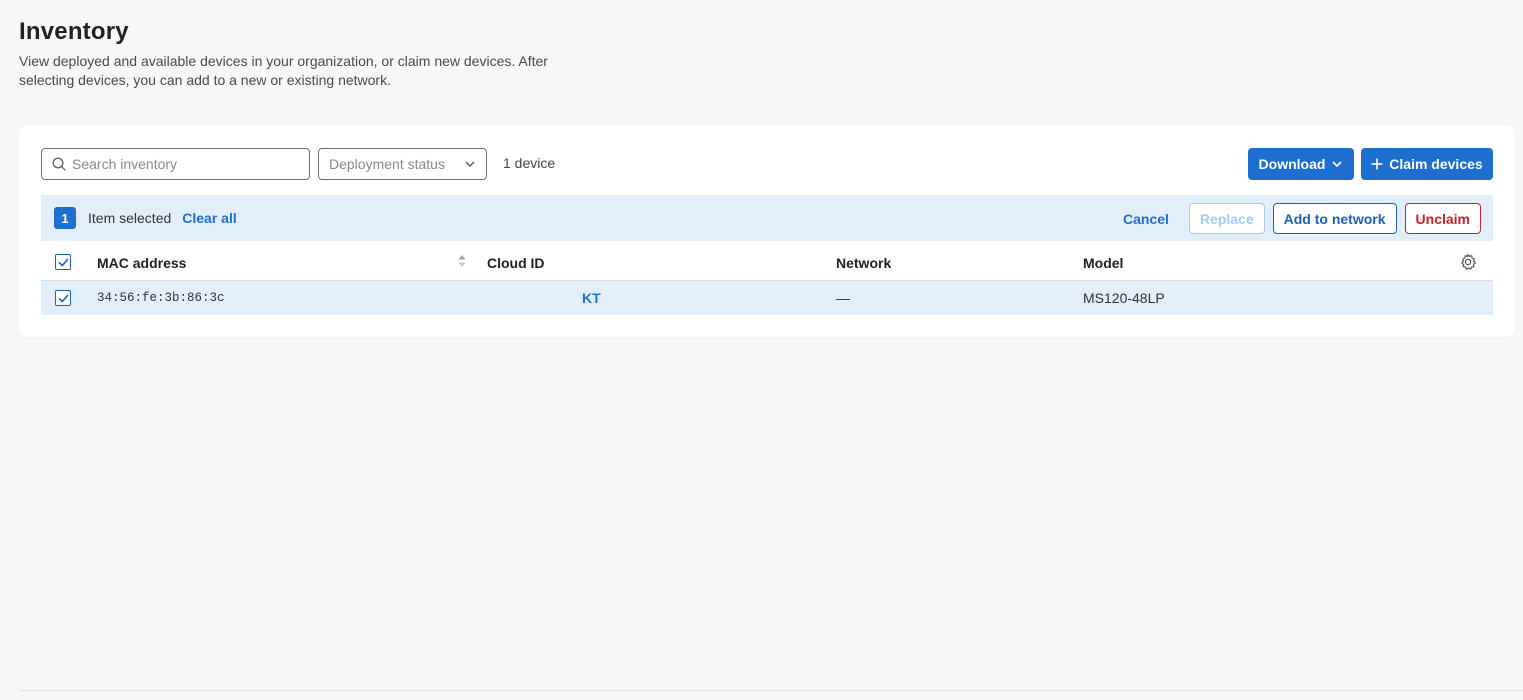 This screenshot has width=1523, height=700. What do you see at coordinates (1334, 218) in the screenshot?
I see `add-to-network-button: Add to network` at bounding box center [1334, 218].